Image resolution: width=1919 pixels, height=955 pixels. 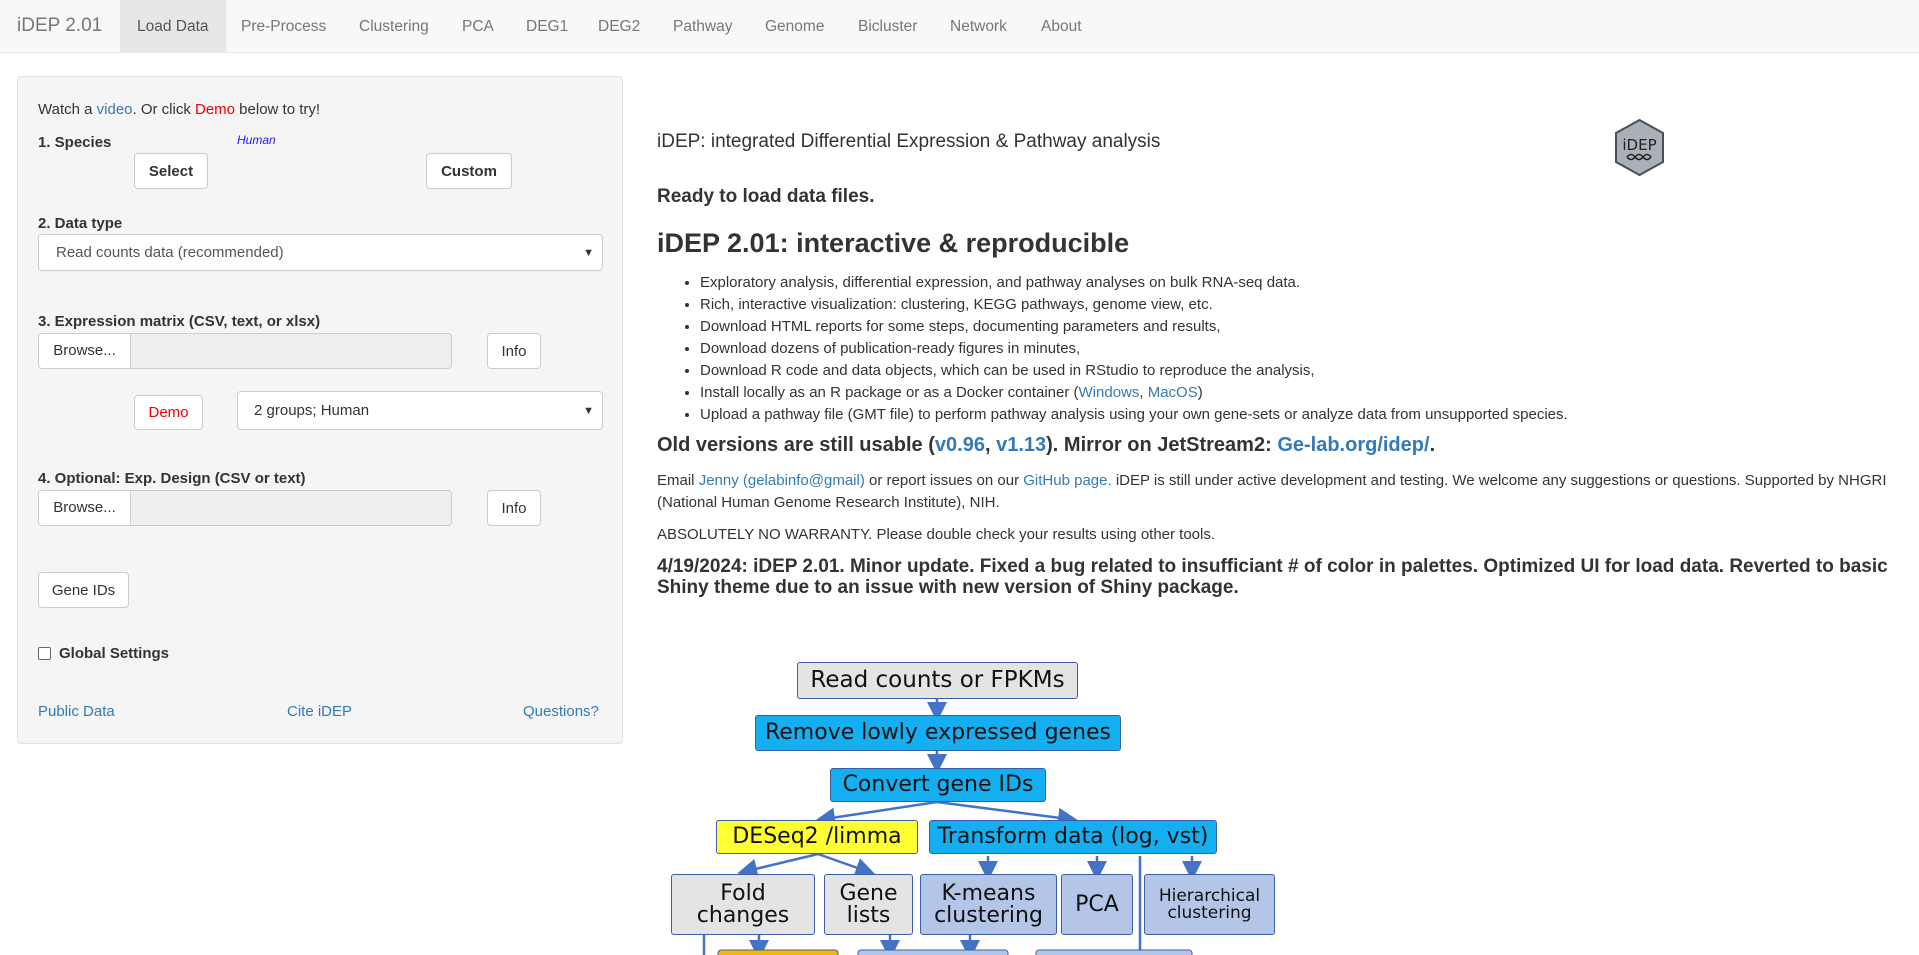 What do you see at coordinates (938, 733) in the screenshot?
I see `flow-remove-low-genes: Remove lowly expressed genes` at bounding box center [938, 733].